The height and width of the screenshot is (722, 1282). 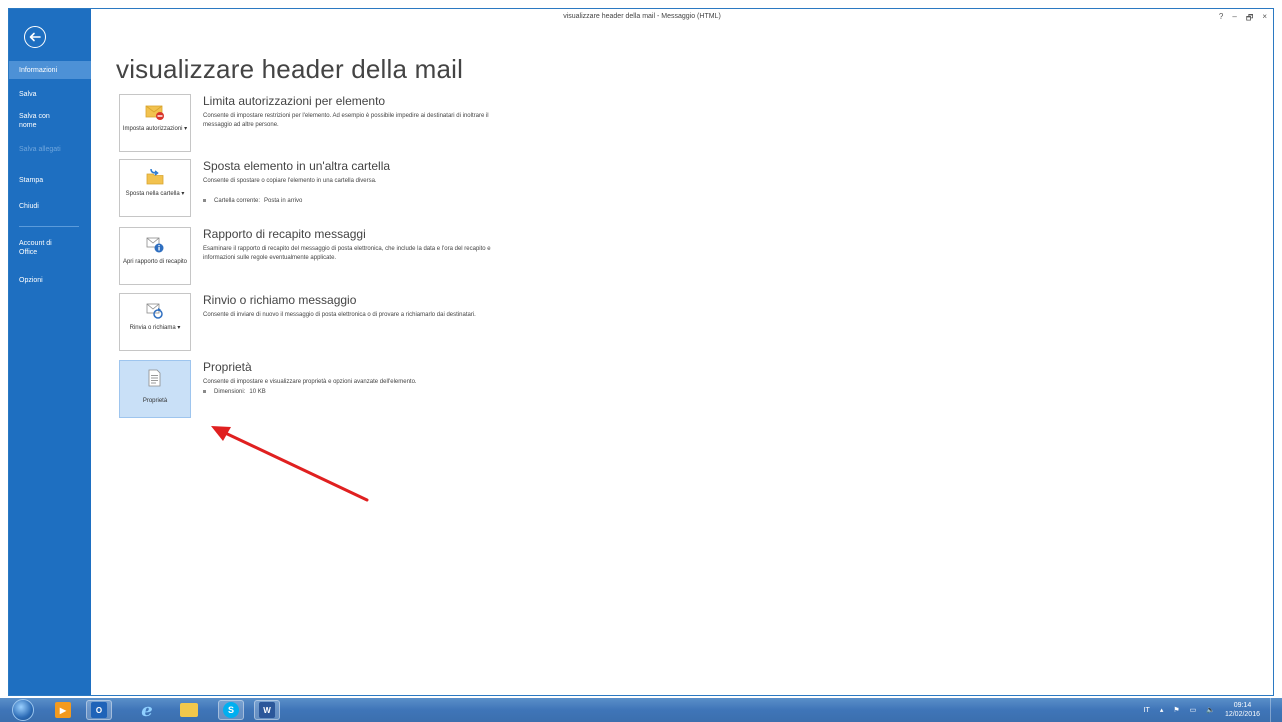 I want to click on restore-button: 🗗, so click(x=1250, y=19).